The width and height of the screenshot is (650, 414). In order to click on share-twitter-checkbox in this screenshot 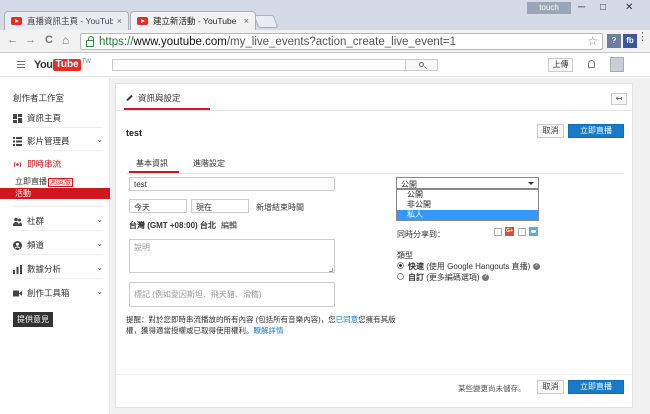, I will do `click(522, 232)`.